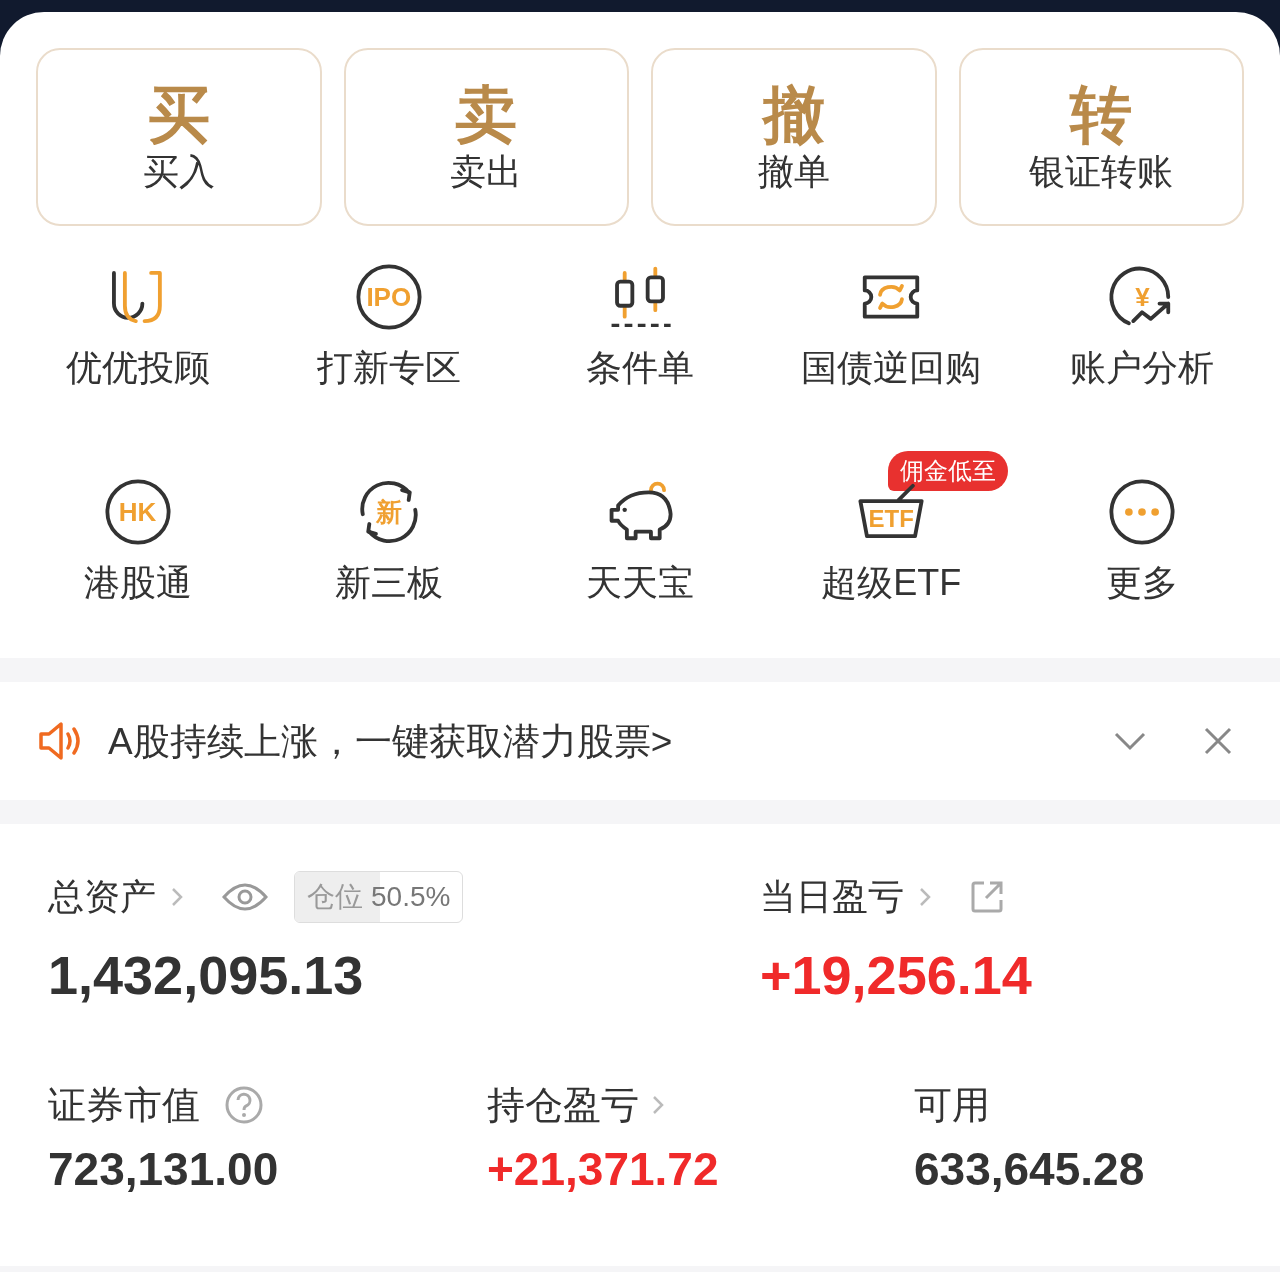 The image size is (1280, 1272). Describe the element at coordinates (335, 897) in the screenshot. I see `position-label: 仓位` at that location.